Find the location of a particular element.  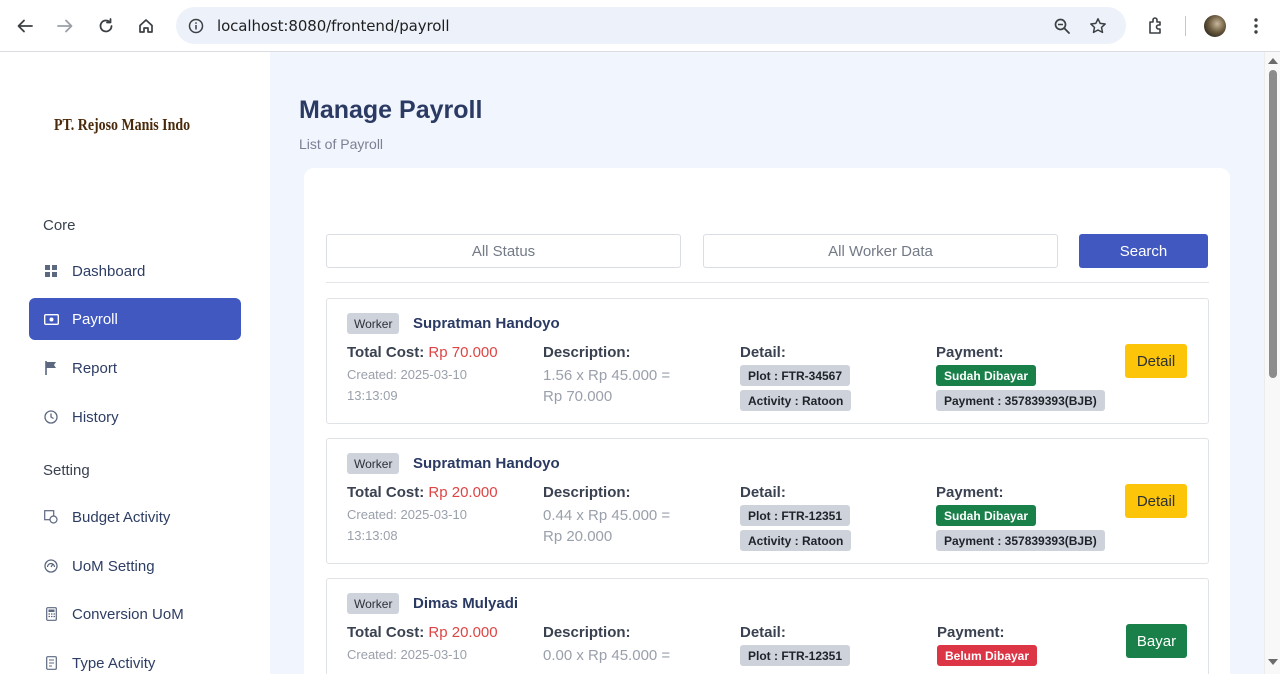

address-bar: localhost:8080/frontend/payroll is located at coordinates (651, 25).